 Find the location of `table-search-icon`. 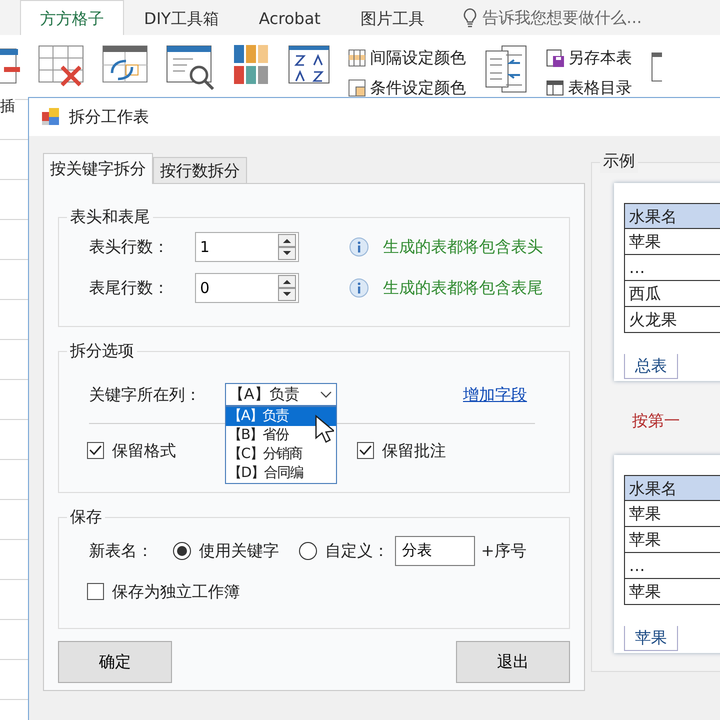

table-search-icon is located at coordinates (191, 68).